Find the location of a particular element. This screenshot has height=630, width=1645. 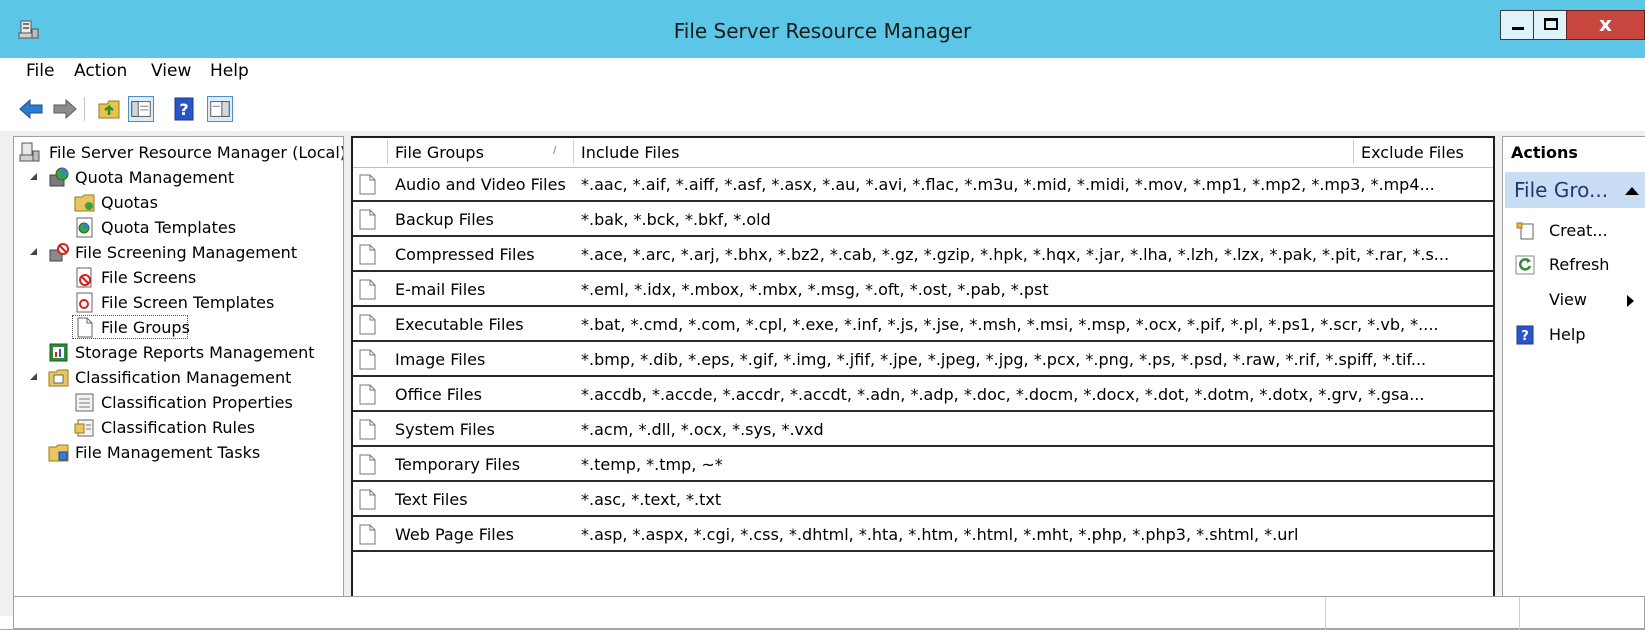

table-row: Temporary Files *.temp, *.tmp, ~* is located at coordinates (923, 465).